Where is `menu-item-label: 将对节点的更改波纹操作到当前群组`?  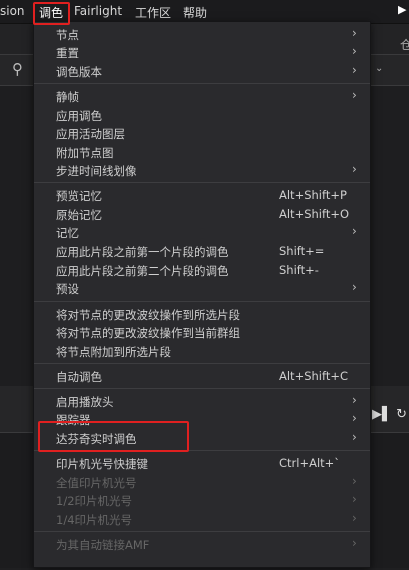
menu-item-label: 将对节点的更改波纹操作到当前群组 is located at coordinates (148, 333).